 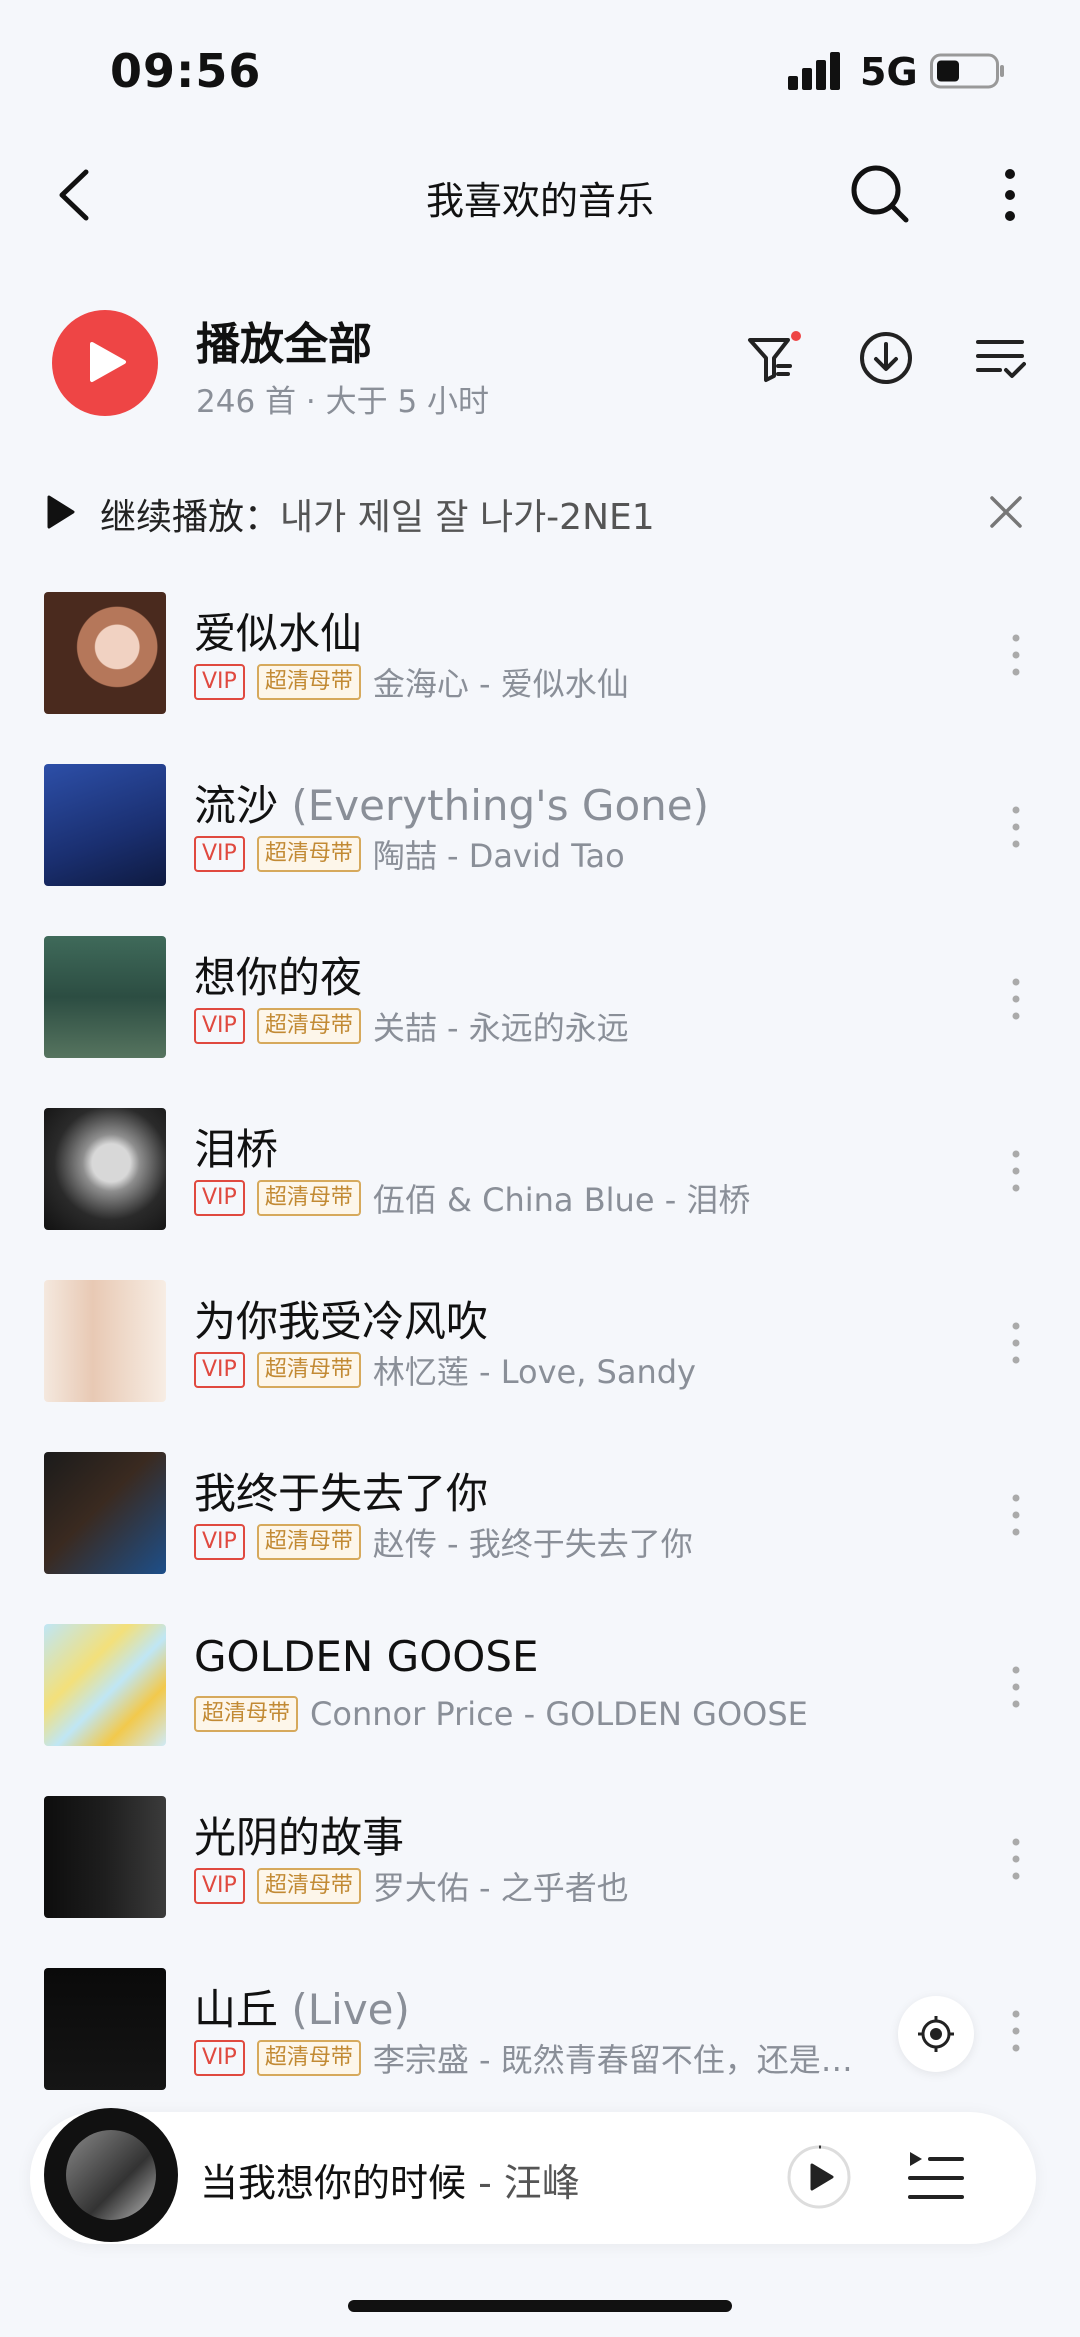 I want to click on now-playing-disc, so click(x=111, y=2175).